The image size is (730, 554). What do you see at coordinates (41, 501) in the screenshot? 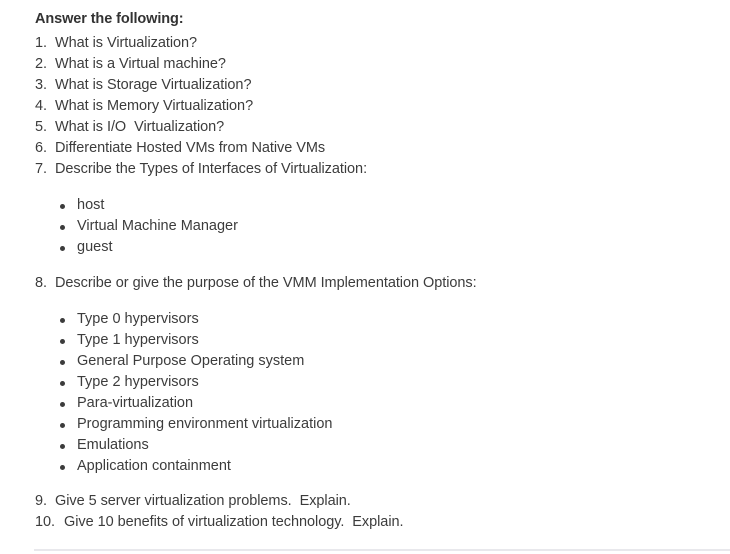
I see `question-number: 9.` at bounding box center [41, 501].